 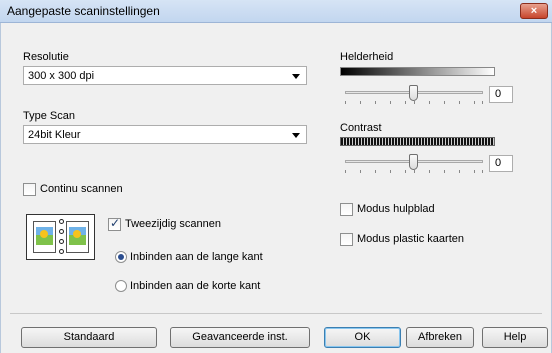 What do you see at coordinates (414, 102) in the screenshot?
I see `brightness-ticks` at bounding box center [414, 102].